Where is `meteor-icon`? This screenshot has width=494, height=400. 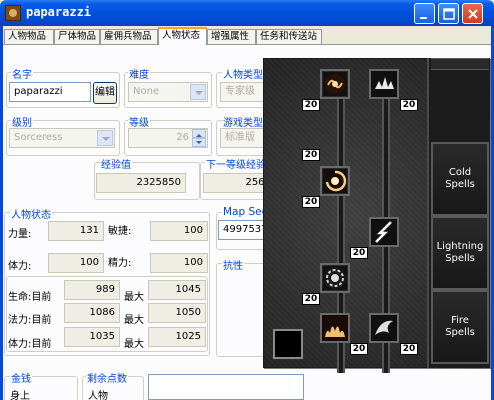 meteor-icon is located at coordinates (384, 328).